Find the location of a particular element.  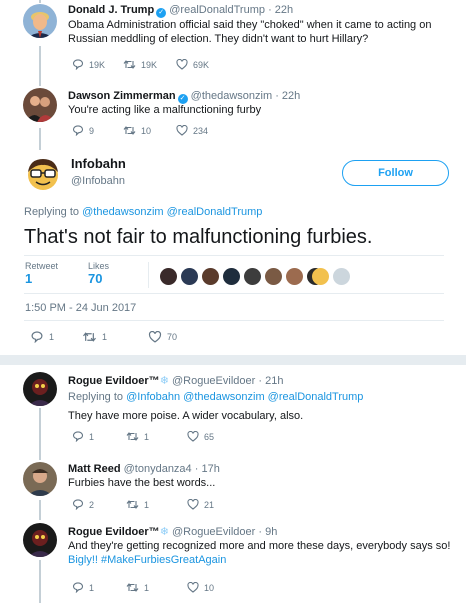

like-count: 234 is located at coordinates (201, 130).